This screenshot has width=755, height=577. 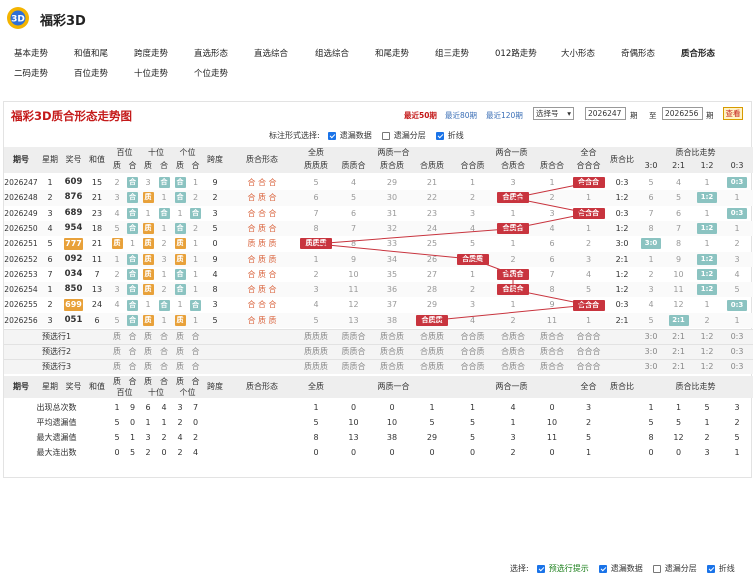 I want to click on shape-miss: 7, so click(x=552, y=274).